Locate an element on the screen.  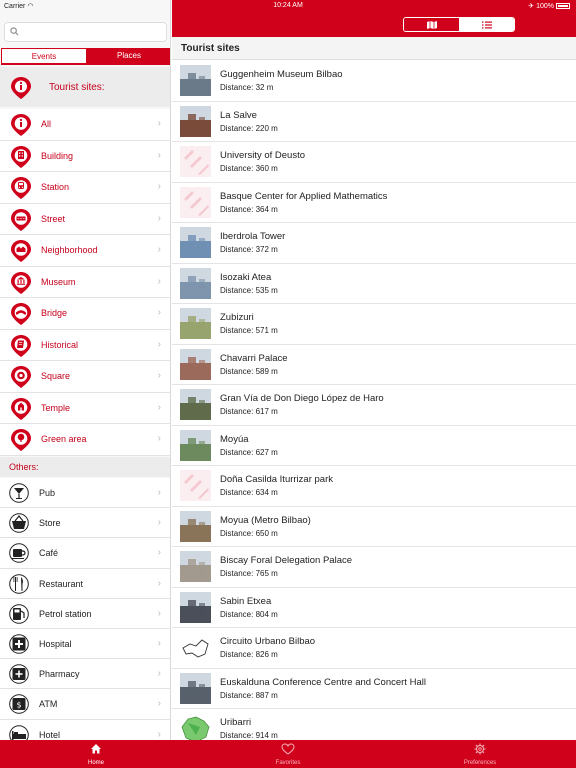
list-icon is located at coordinates (486, 24).